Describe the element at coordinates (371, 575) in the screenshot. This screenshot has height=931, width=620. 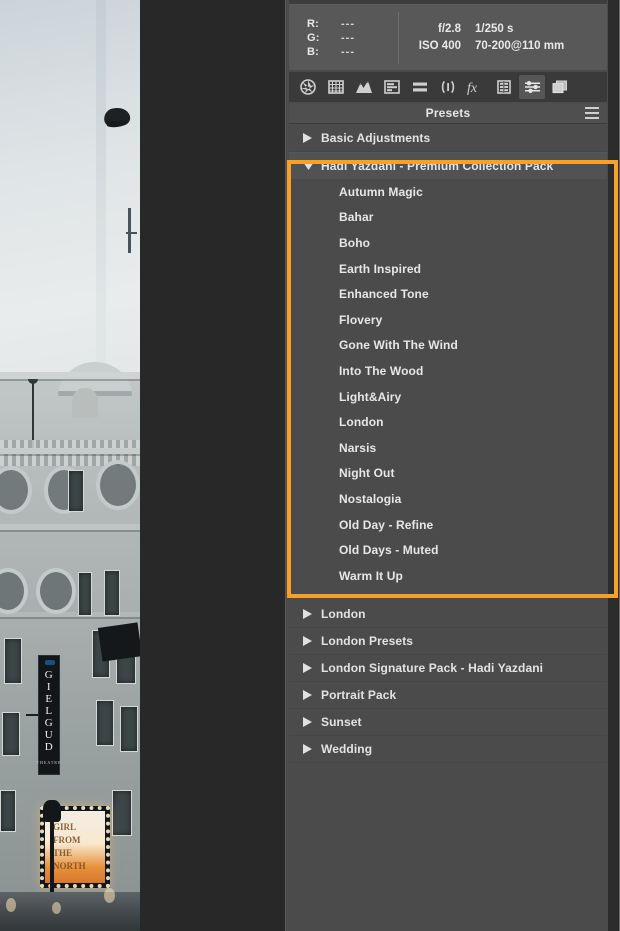
I see `preset-item-label: Warm It Up` at that location.